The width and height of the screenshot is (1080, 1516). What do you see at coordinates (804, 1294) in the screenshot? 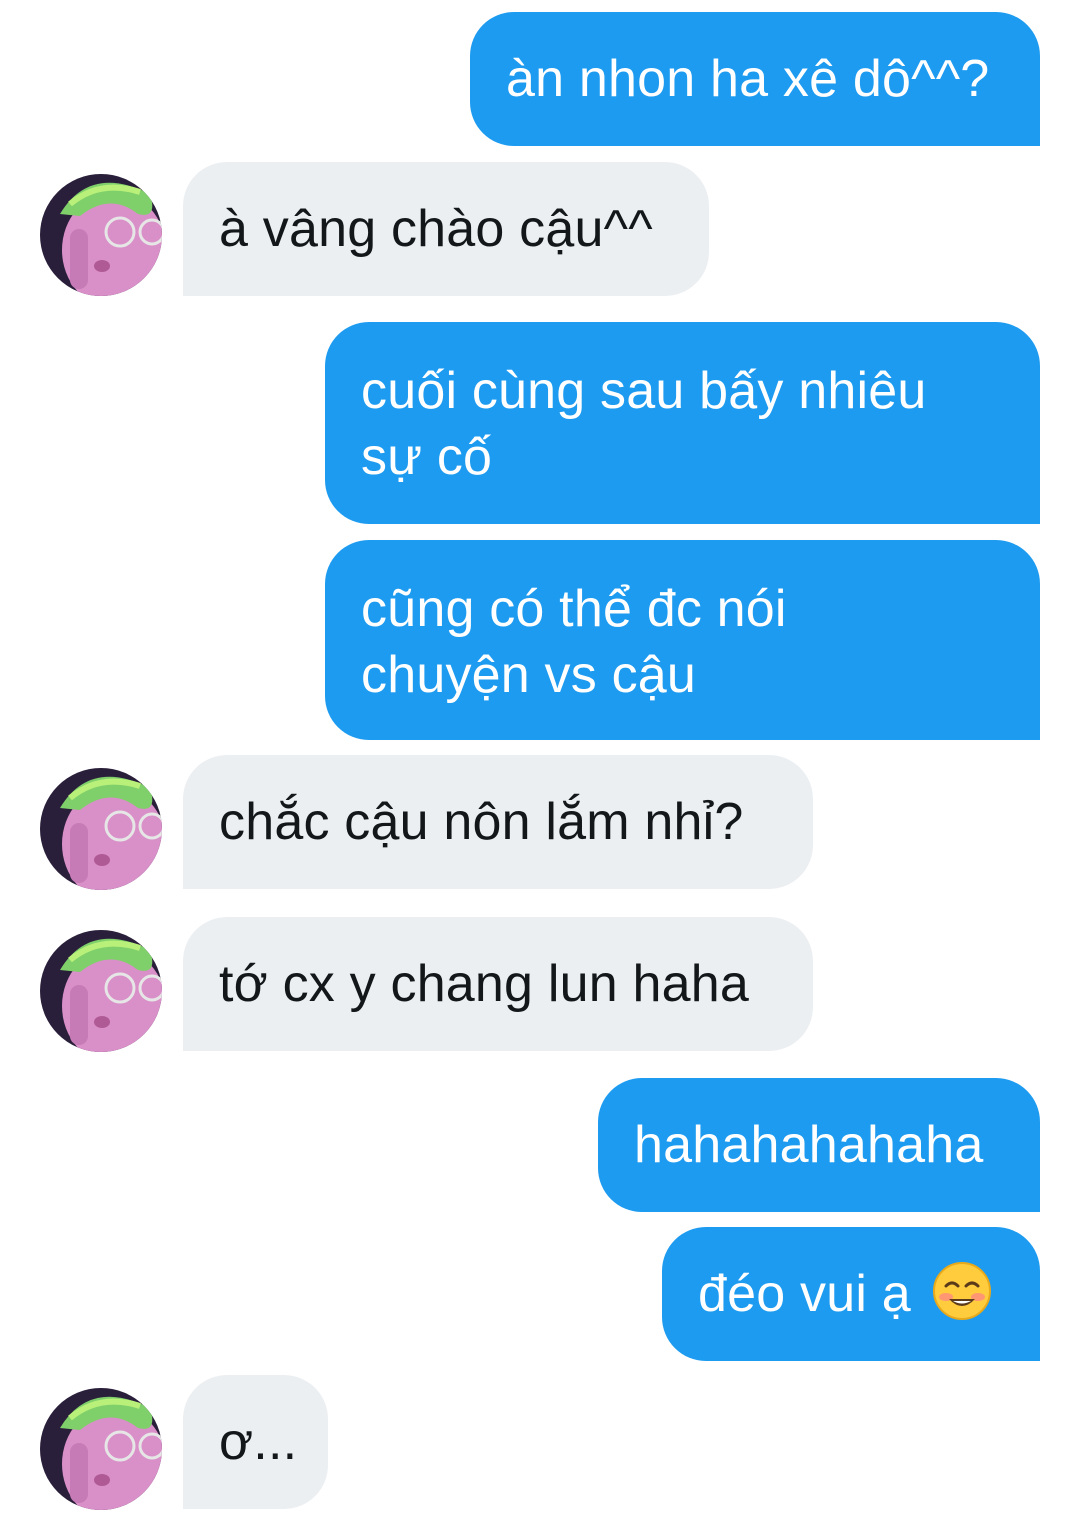
I see `message-text: đéo vui ạ` at bounding box center [804, 1294].